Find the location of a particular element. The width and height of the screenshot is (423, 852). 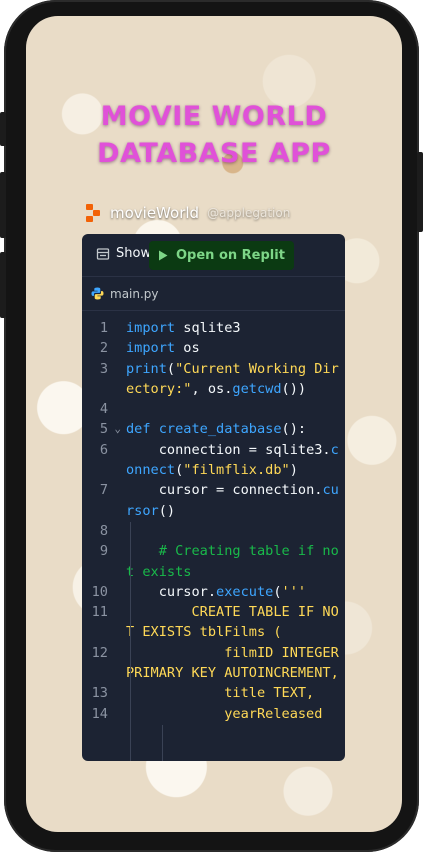

python-icon is located at coordinates (97, 293).